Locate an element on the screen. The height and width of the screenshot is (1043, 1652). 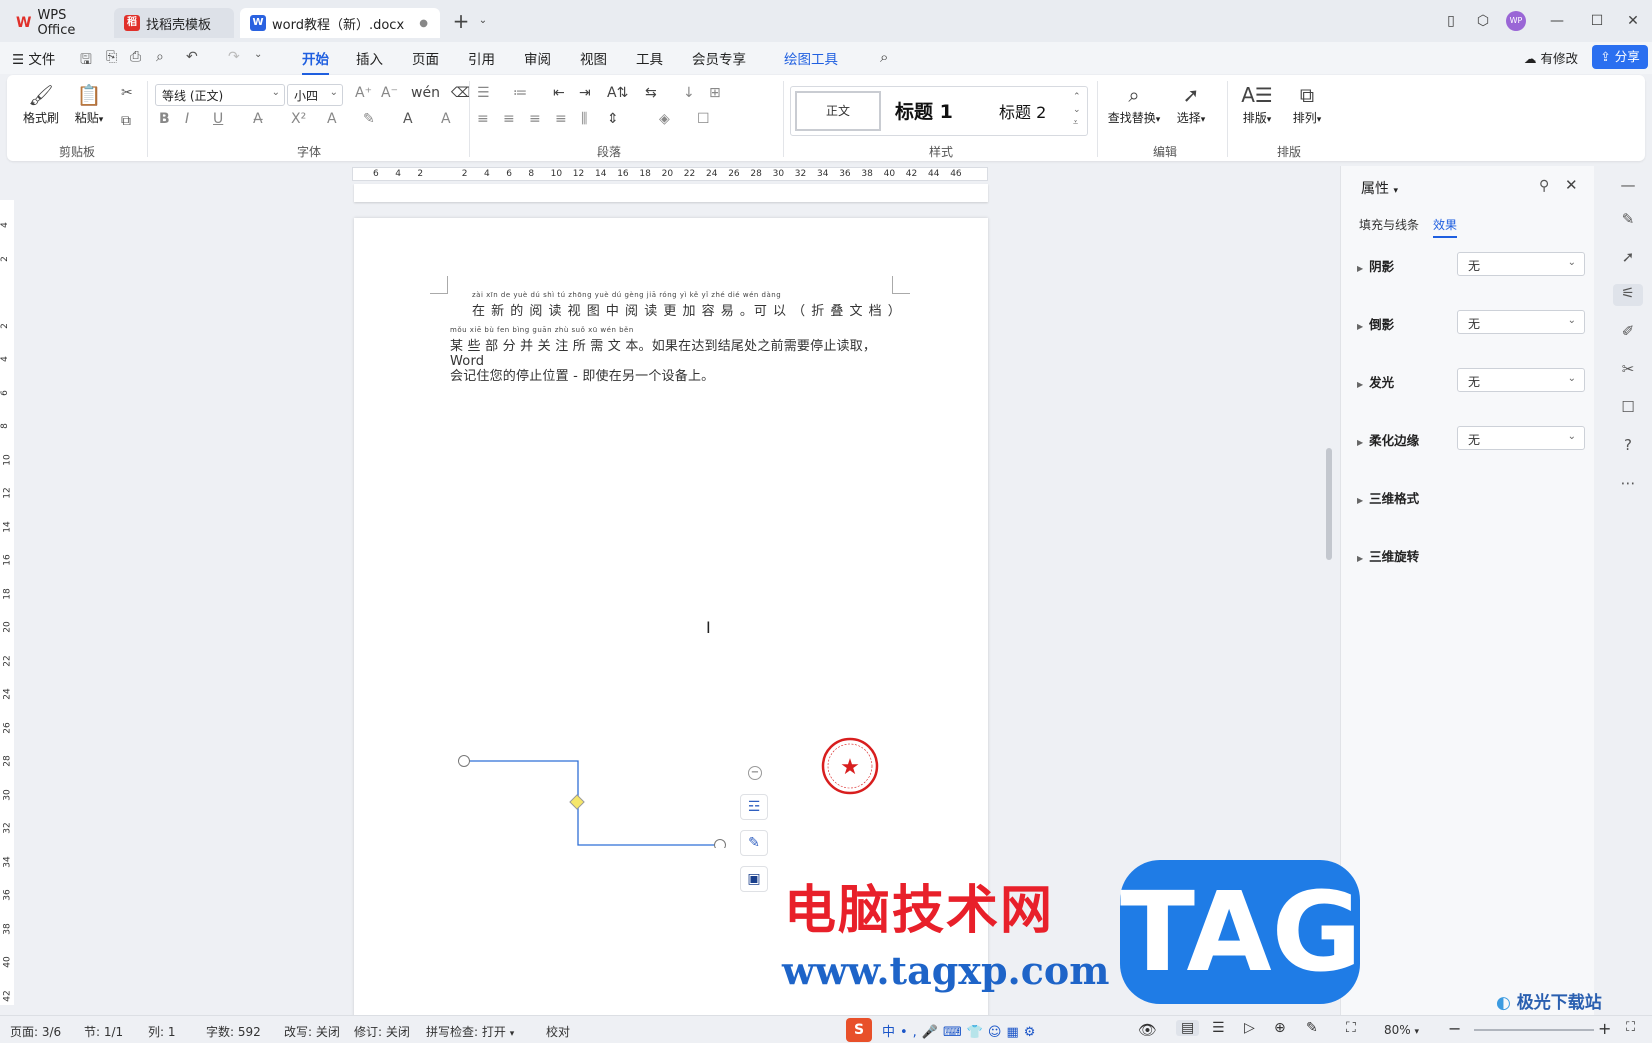
share-button: ⇪ 分享 is located at coordinates (1620, 57).